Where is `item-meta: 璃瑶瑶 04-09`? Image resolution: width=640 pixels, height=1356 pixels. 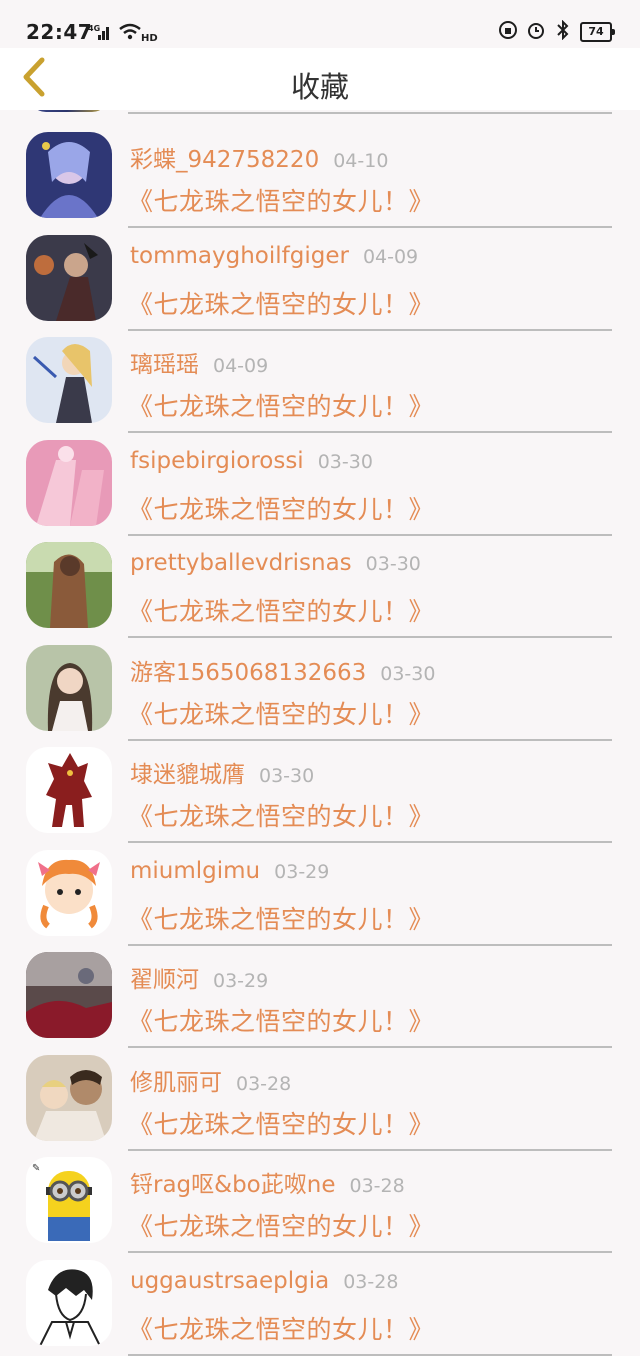 item-meta: 璃瑶瑶 04-09 is located at coordinates (199, 362).